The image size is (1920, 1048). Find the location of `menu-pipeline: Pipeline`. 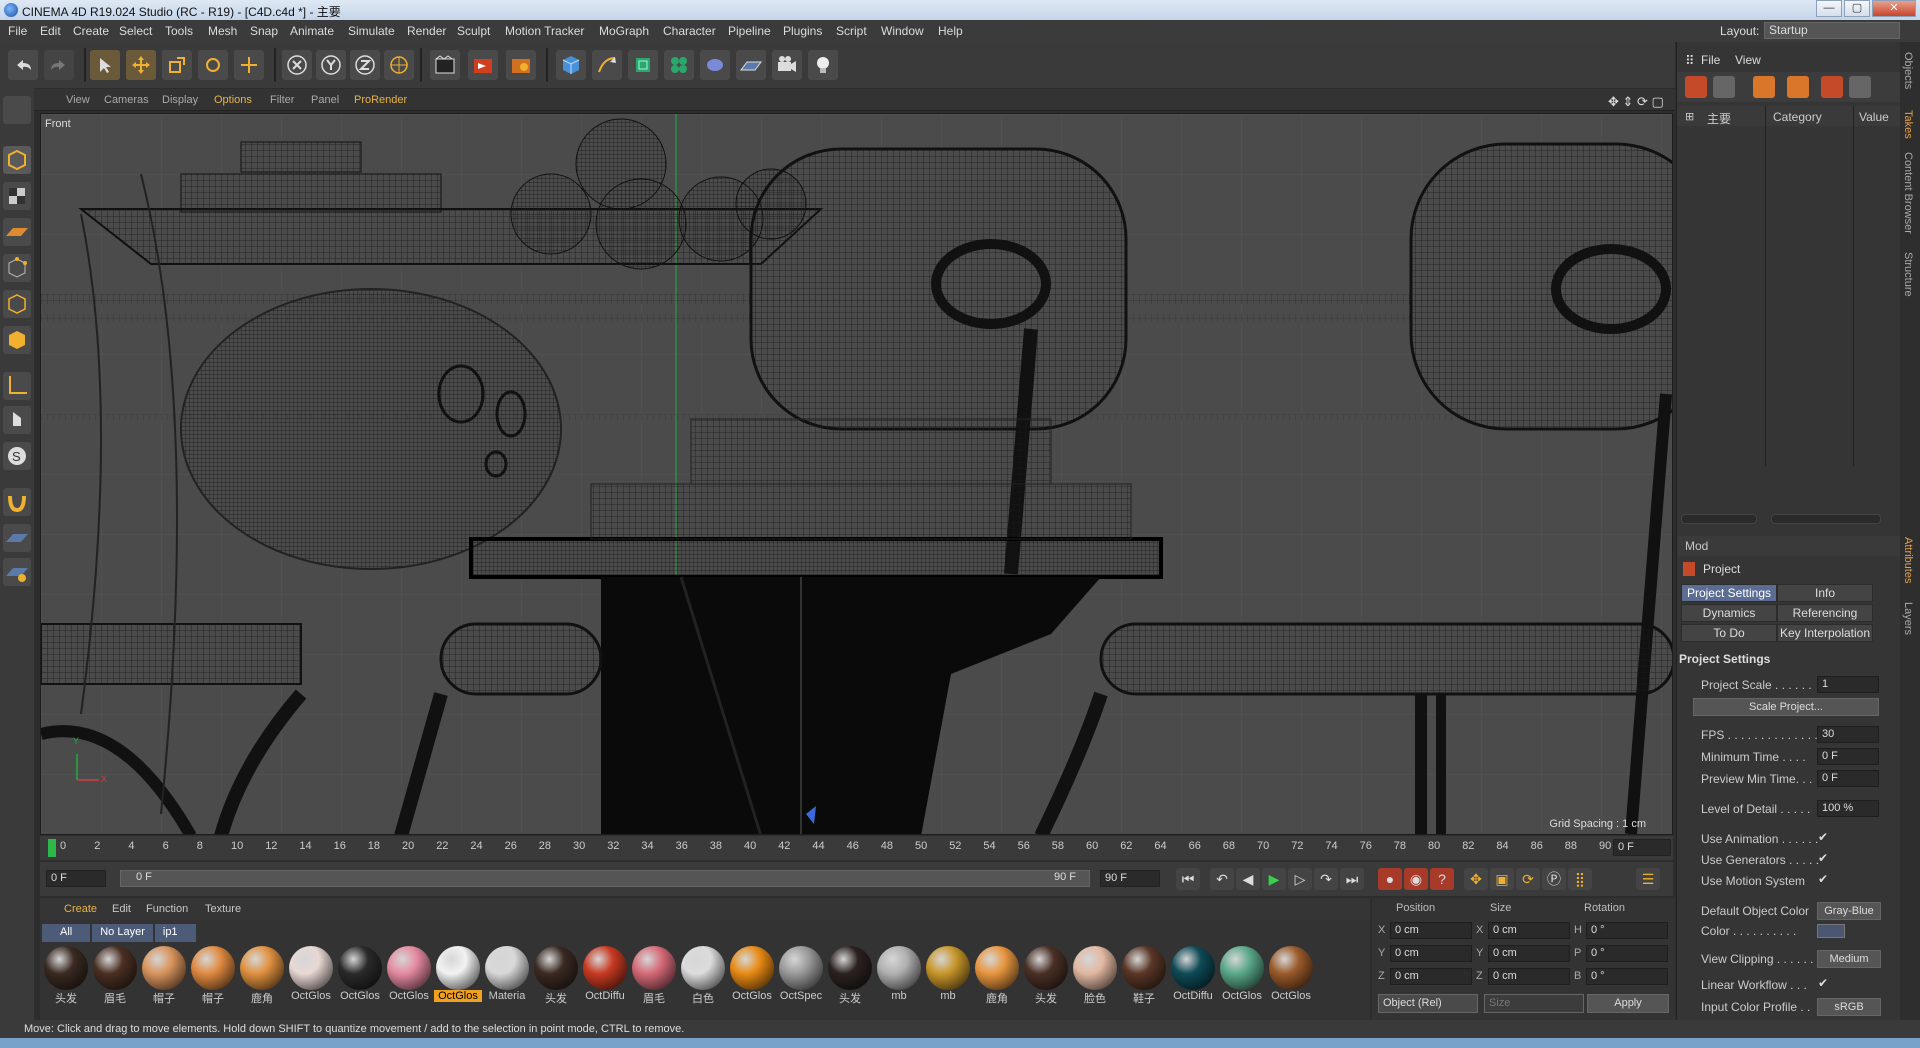

menu-pipeline: Pipeline is located at coordinates (749, 31).